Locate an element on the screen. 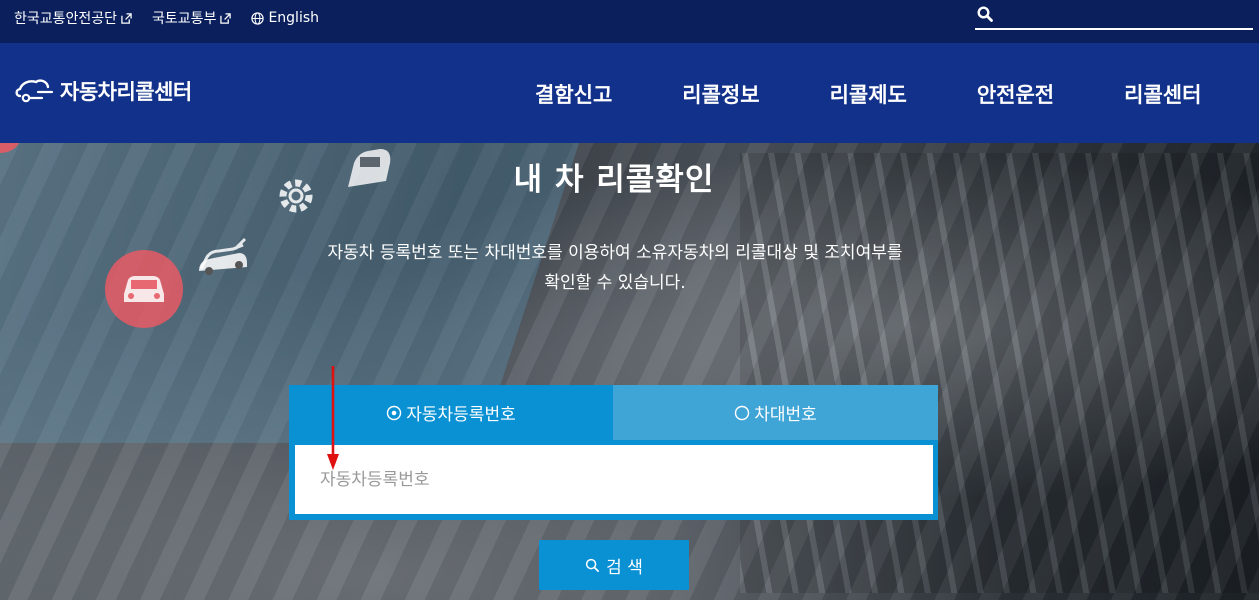 This screenshot has height=600, width=1259. globe-icon is located at coordinates (258, 18).